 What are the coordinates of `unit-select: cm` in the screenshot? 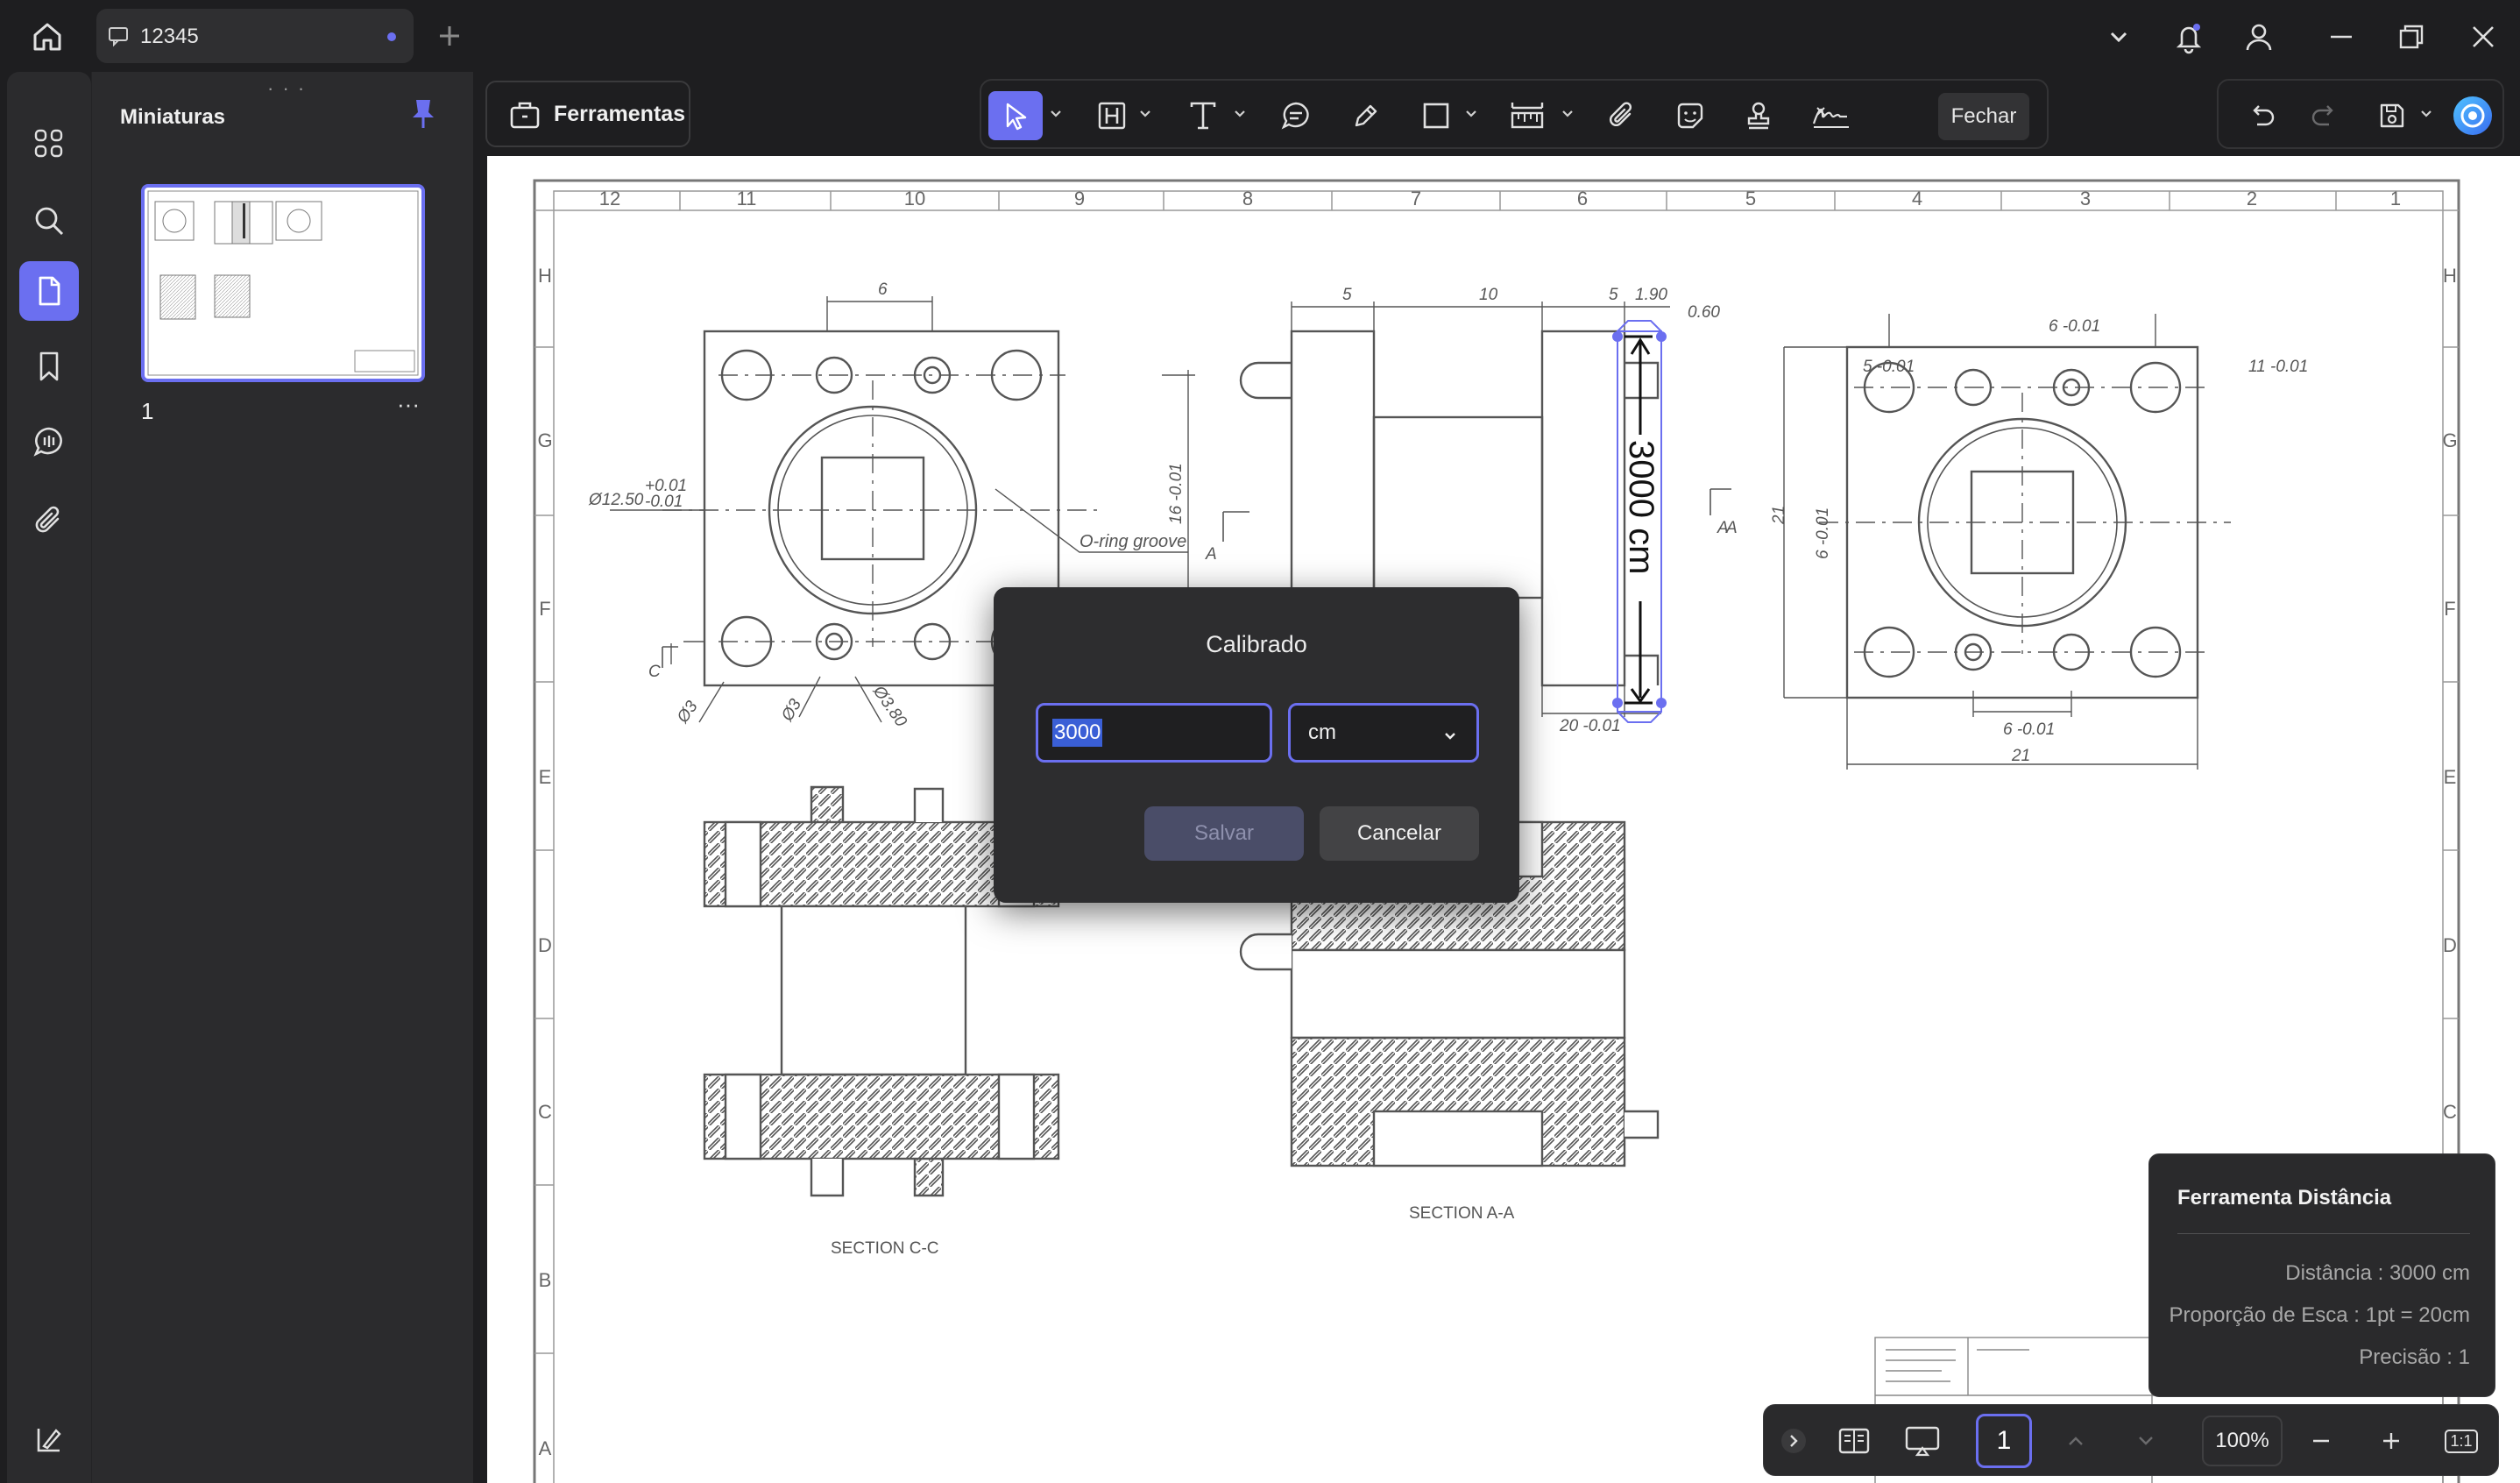 It's located at (1383, 733).